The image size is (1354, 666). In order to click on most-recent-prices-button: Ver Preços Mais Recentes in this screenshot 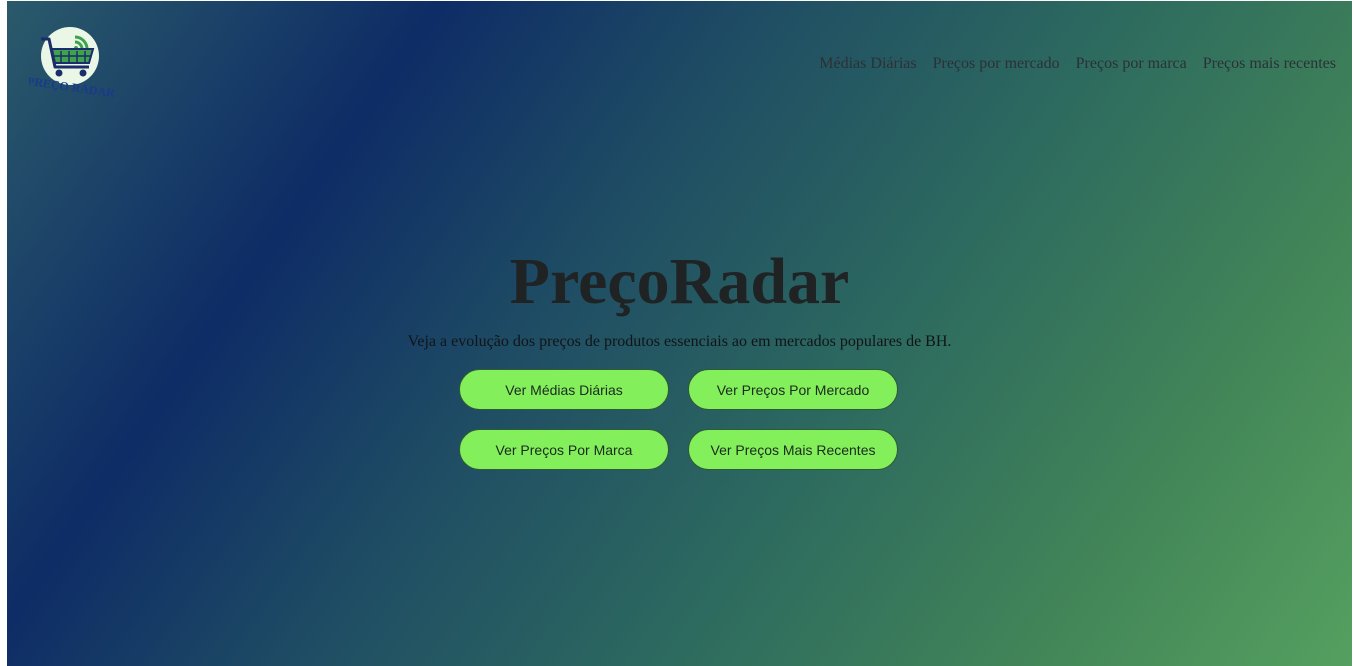, I will do `click(793, 449)`.